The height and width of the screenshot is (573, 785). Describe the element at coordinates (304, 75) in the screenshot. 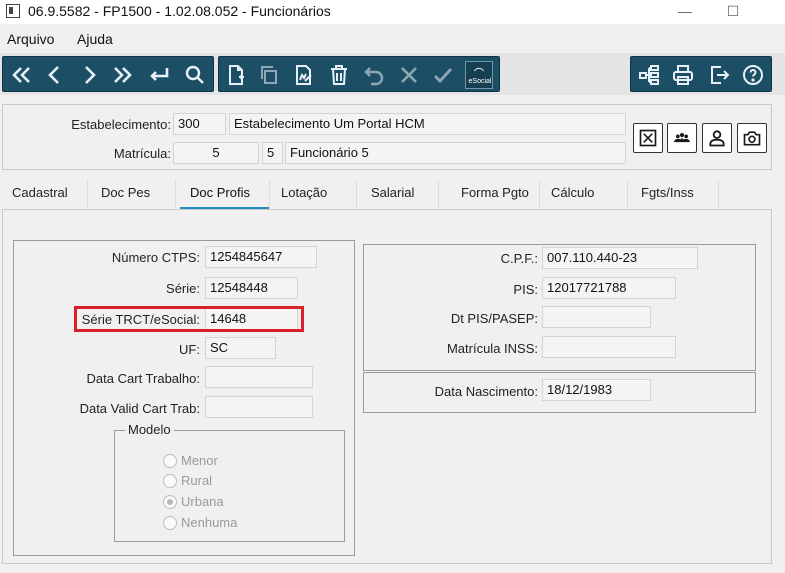

I see `edit-record-icon` at that location.